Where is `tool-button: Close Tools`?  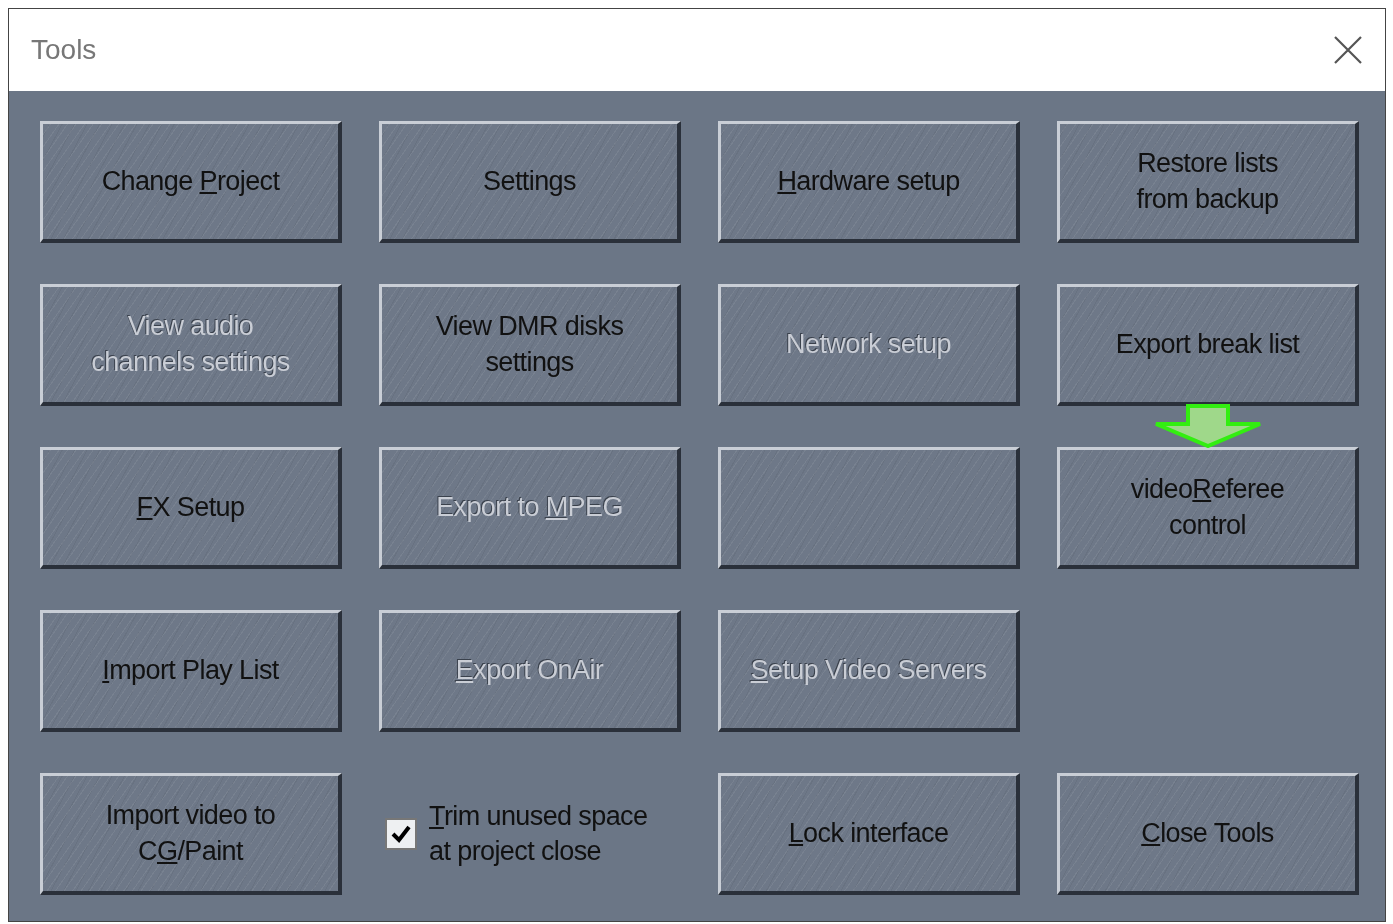 tool-button: Close Tools is located at coordinates (1208, 834).